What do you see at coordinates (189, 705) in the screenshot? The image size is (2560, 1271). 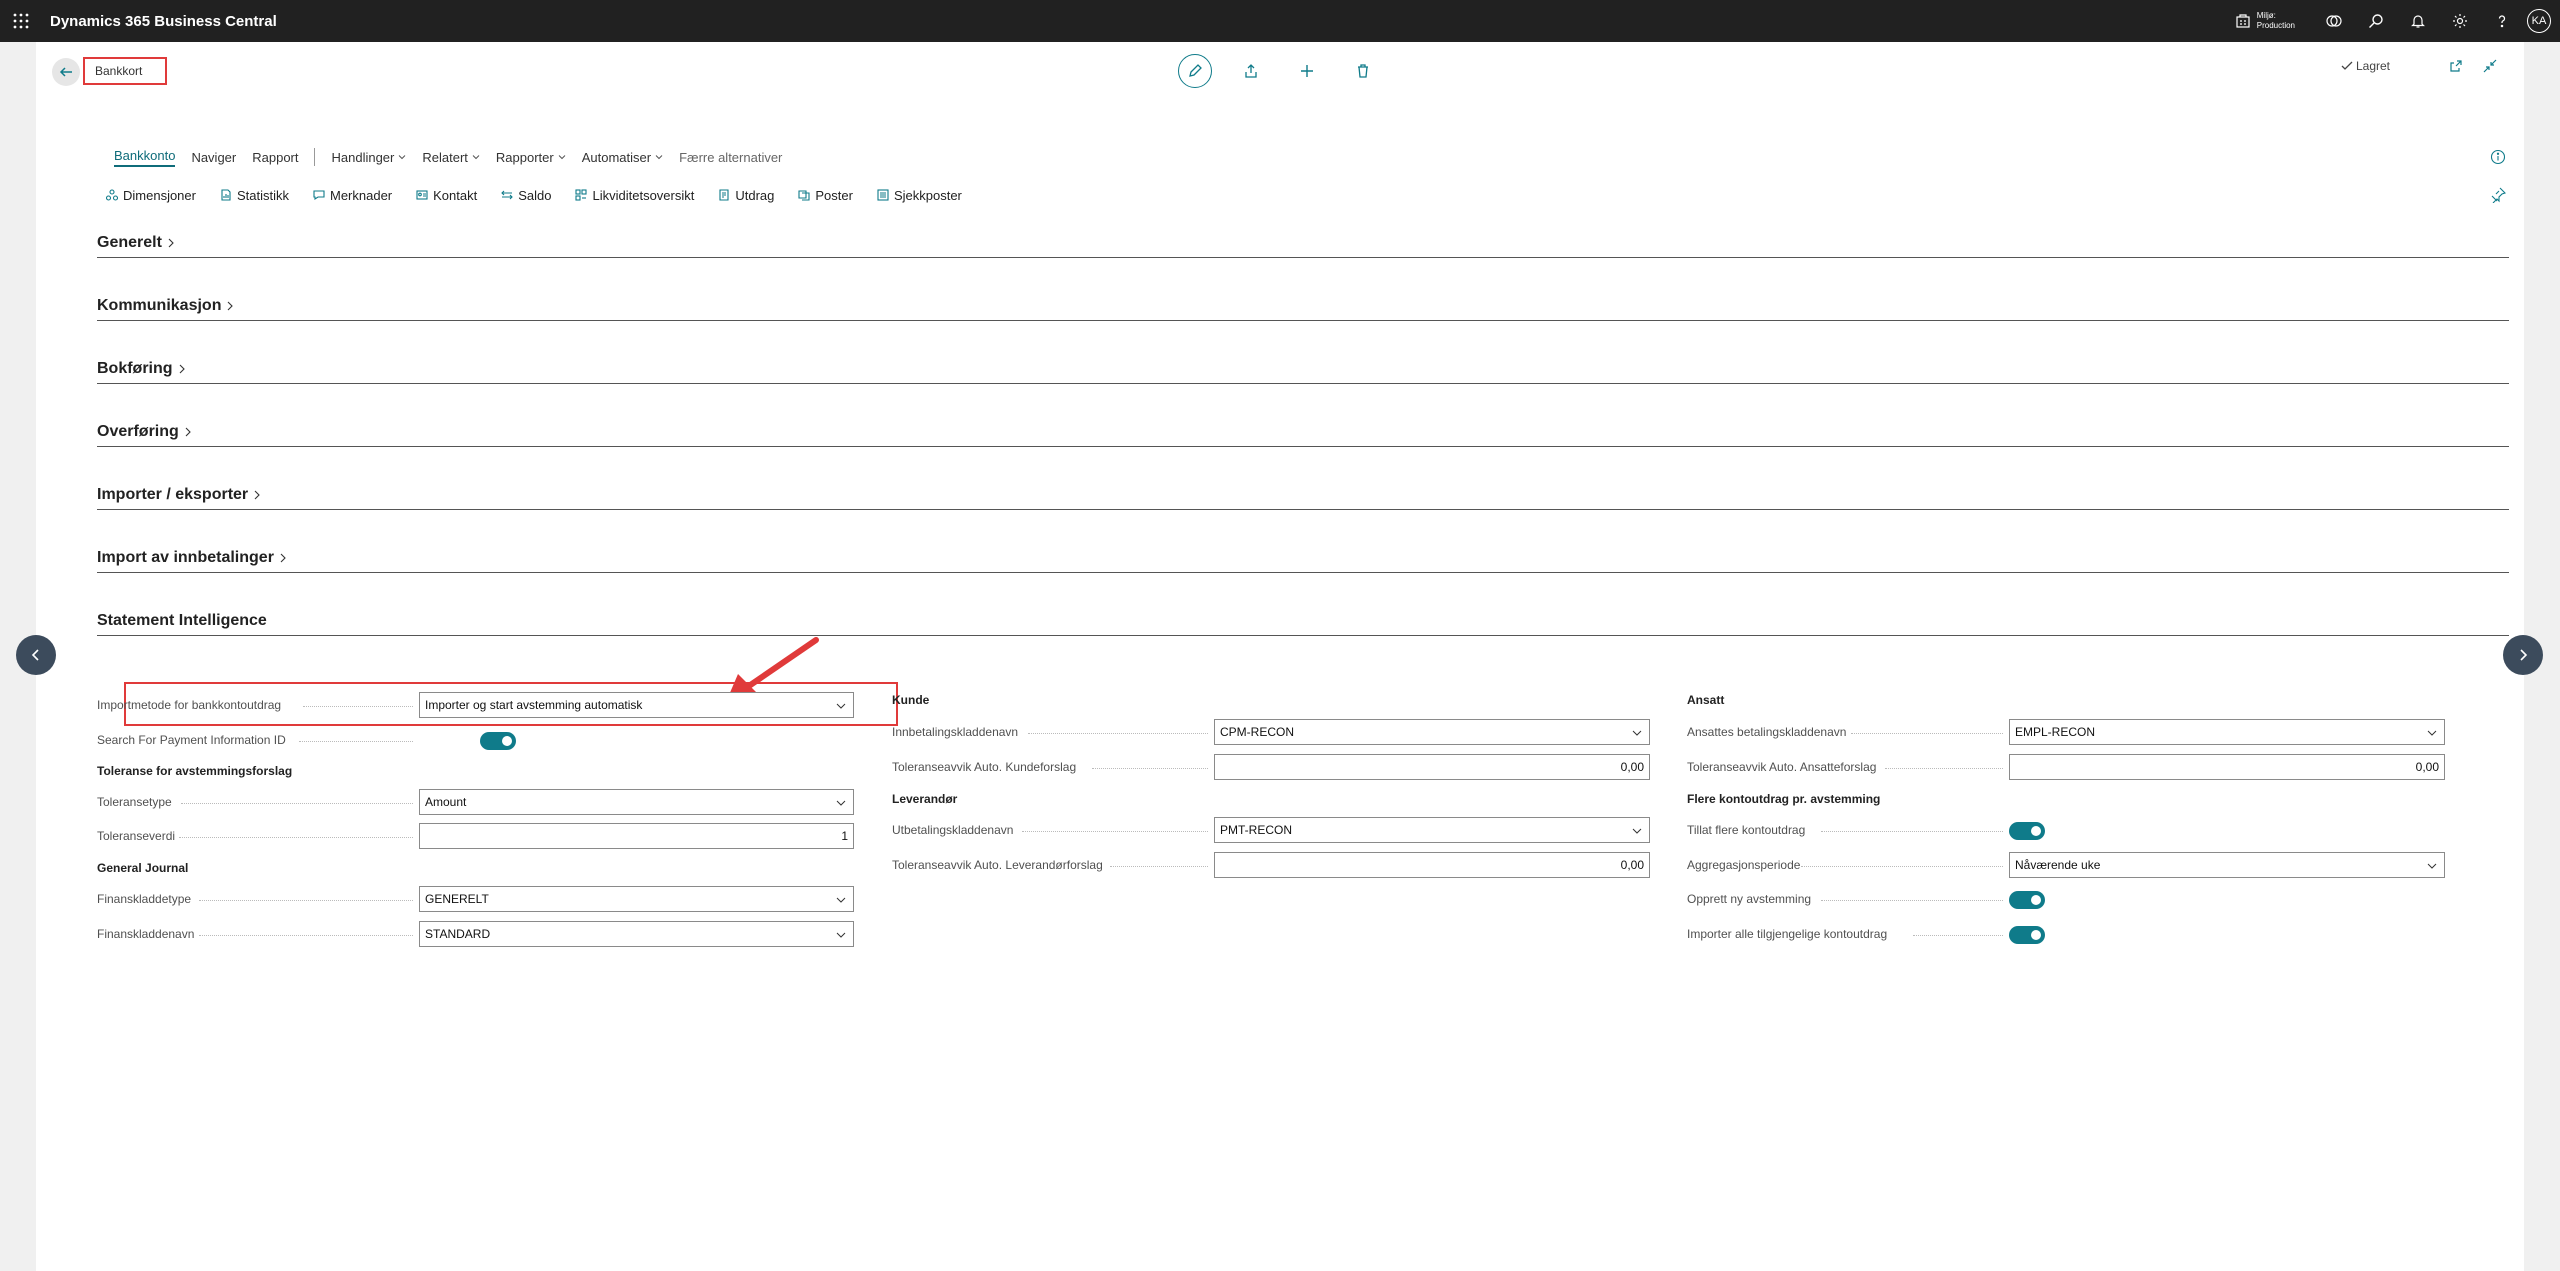 I see `field-label: Importmetode for bankkontoutdrag` at bounding box center [189, 705].